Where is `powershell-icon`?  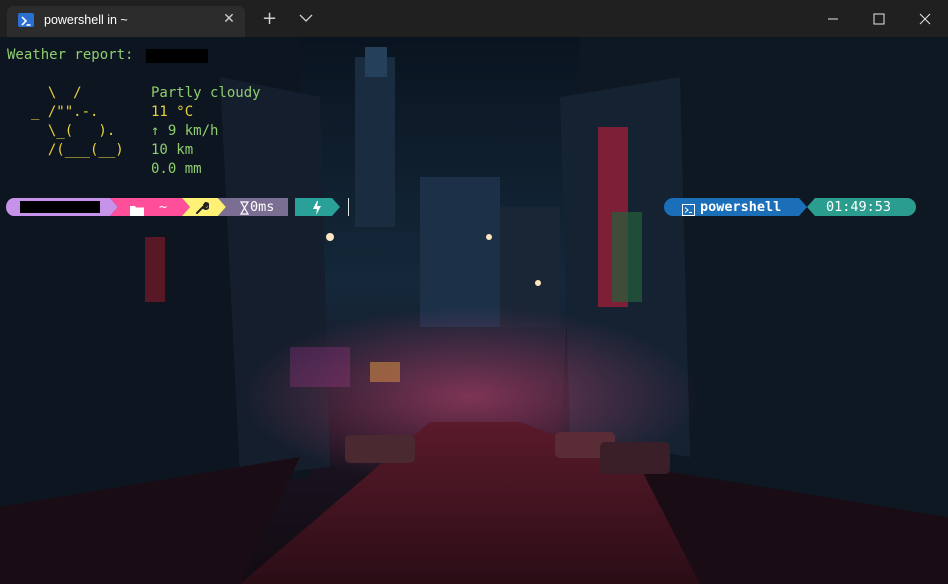 powershell-icon is located at coordinates (26, 20).